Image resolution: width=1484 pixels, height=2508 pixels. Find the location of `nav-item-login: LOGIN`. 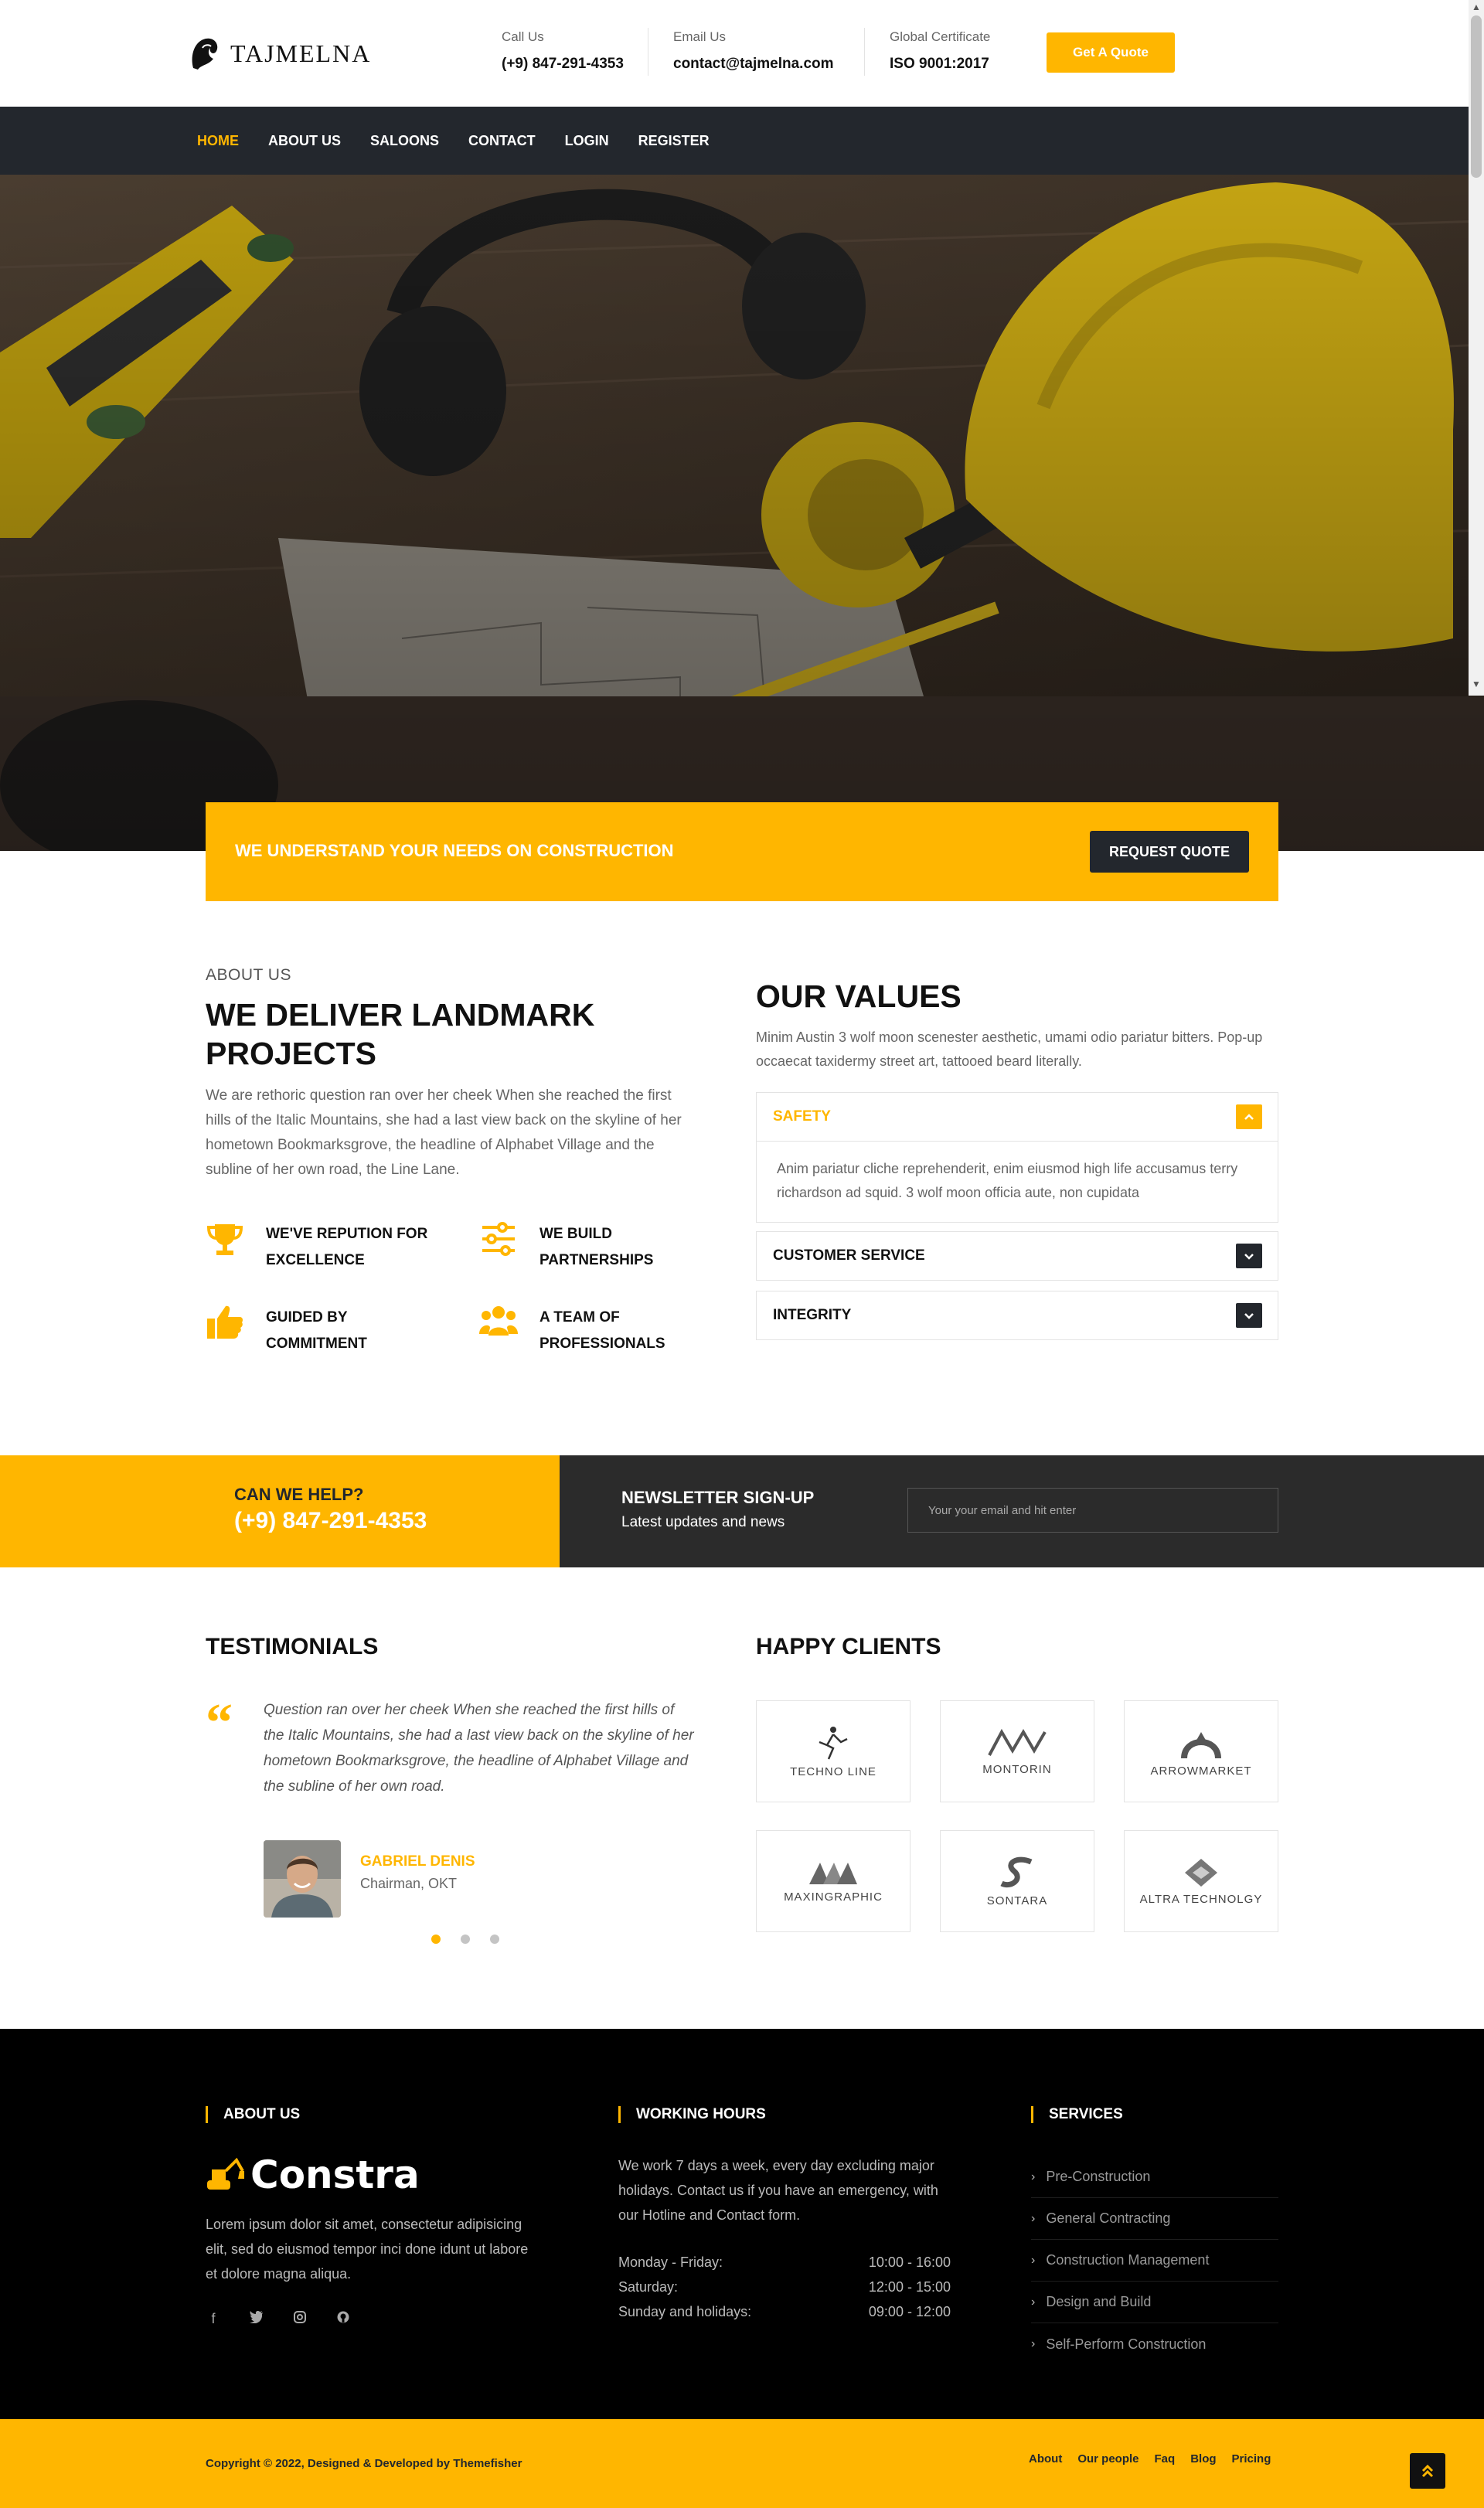

nav-item-login: LOGIN is located at coordinates (587, 141).